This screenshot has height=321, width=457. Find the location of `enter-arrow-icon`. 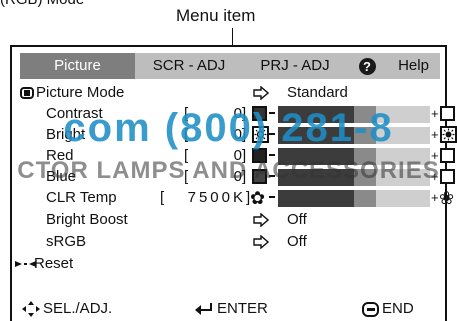

enter-arrow-icon is located at coordinates (203, 309).